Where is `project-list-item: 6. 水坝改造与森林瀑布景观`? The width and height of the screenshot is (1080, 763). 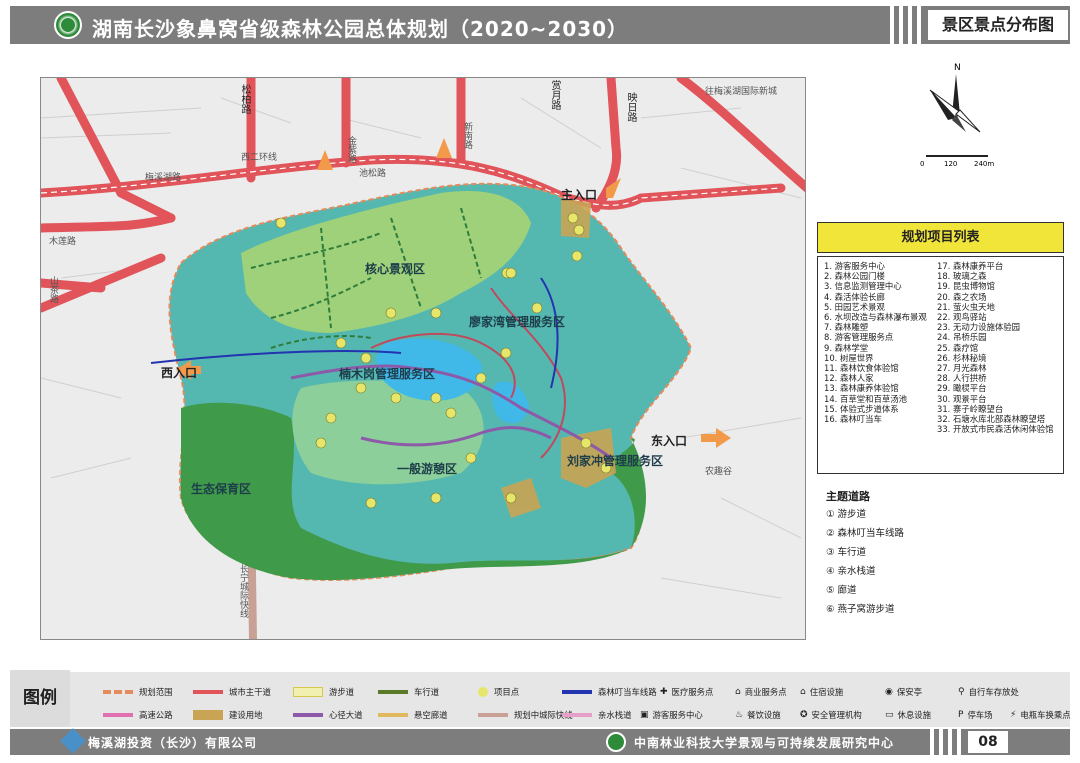
project-list-item: 6. 水坝改造与森林瀑布景观 is located at coordinates (875, 317).